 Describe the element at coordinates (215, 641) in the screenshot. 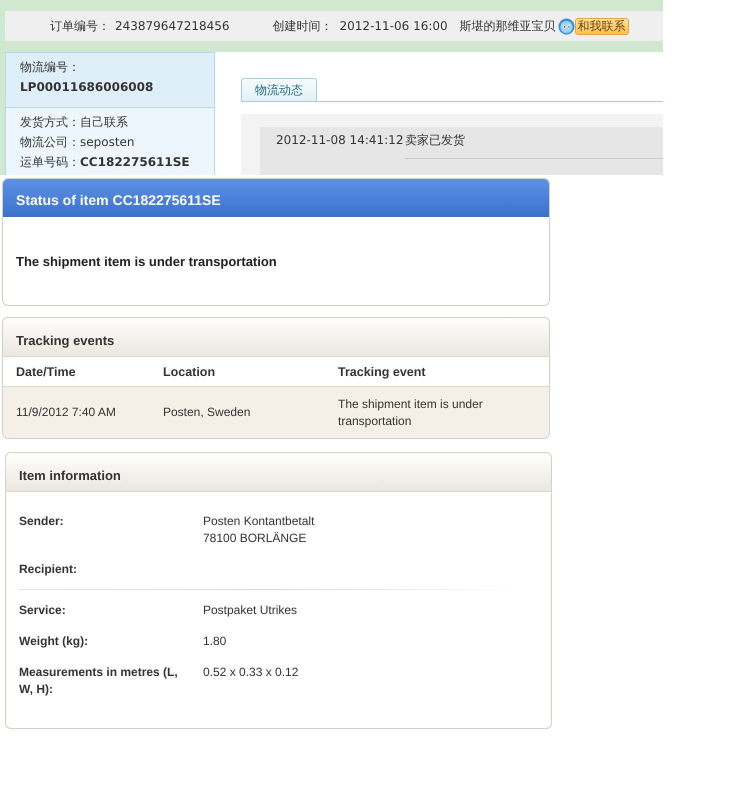

I see `info-value: 1.80` at that location.